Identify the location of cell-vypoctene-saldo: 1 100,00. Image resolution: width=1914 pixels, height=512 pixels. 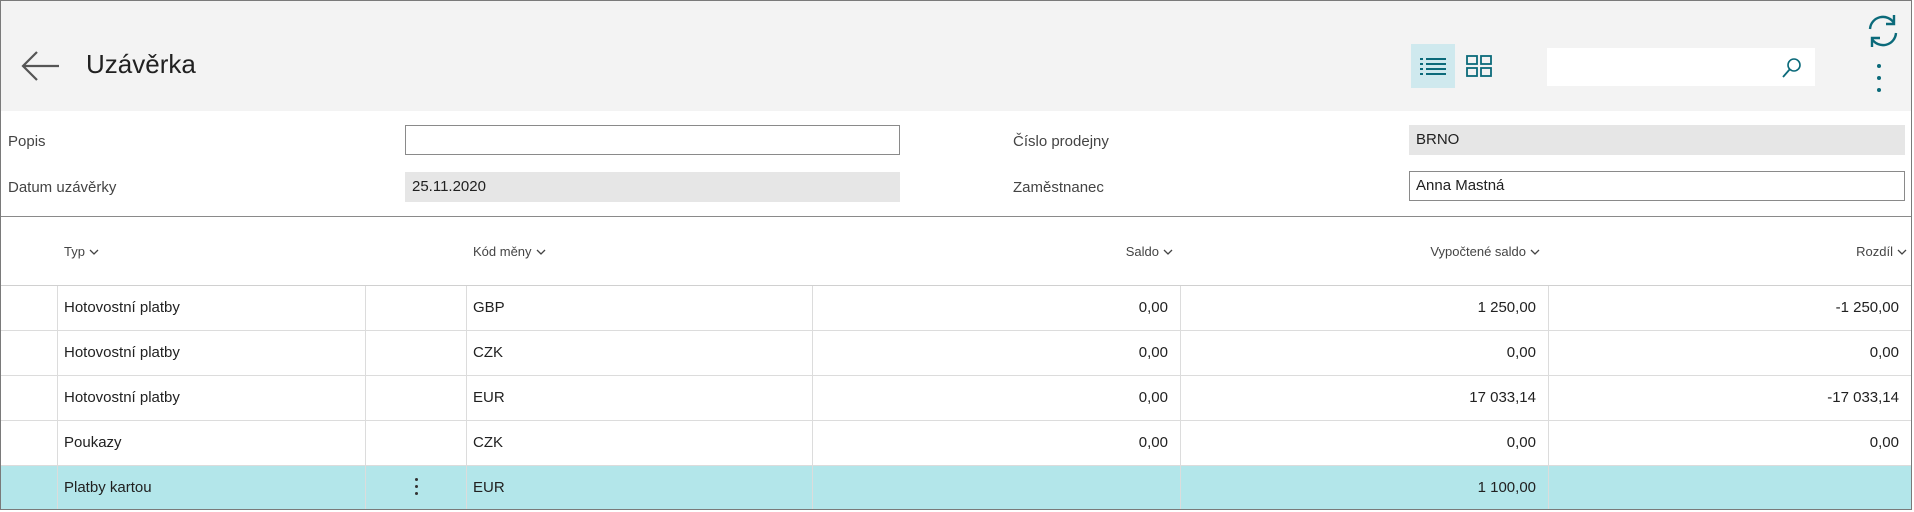
(1364, 487).